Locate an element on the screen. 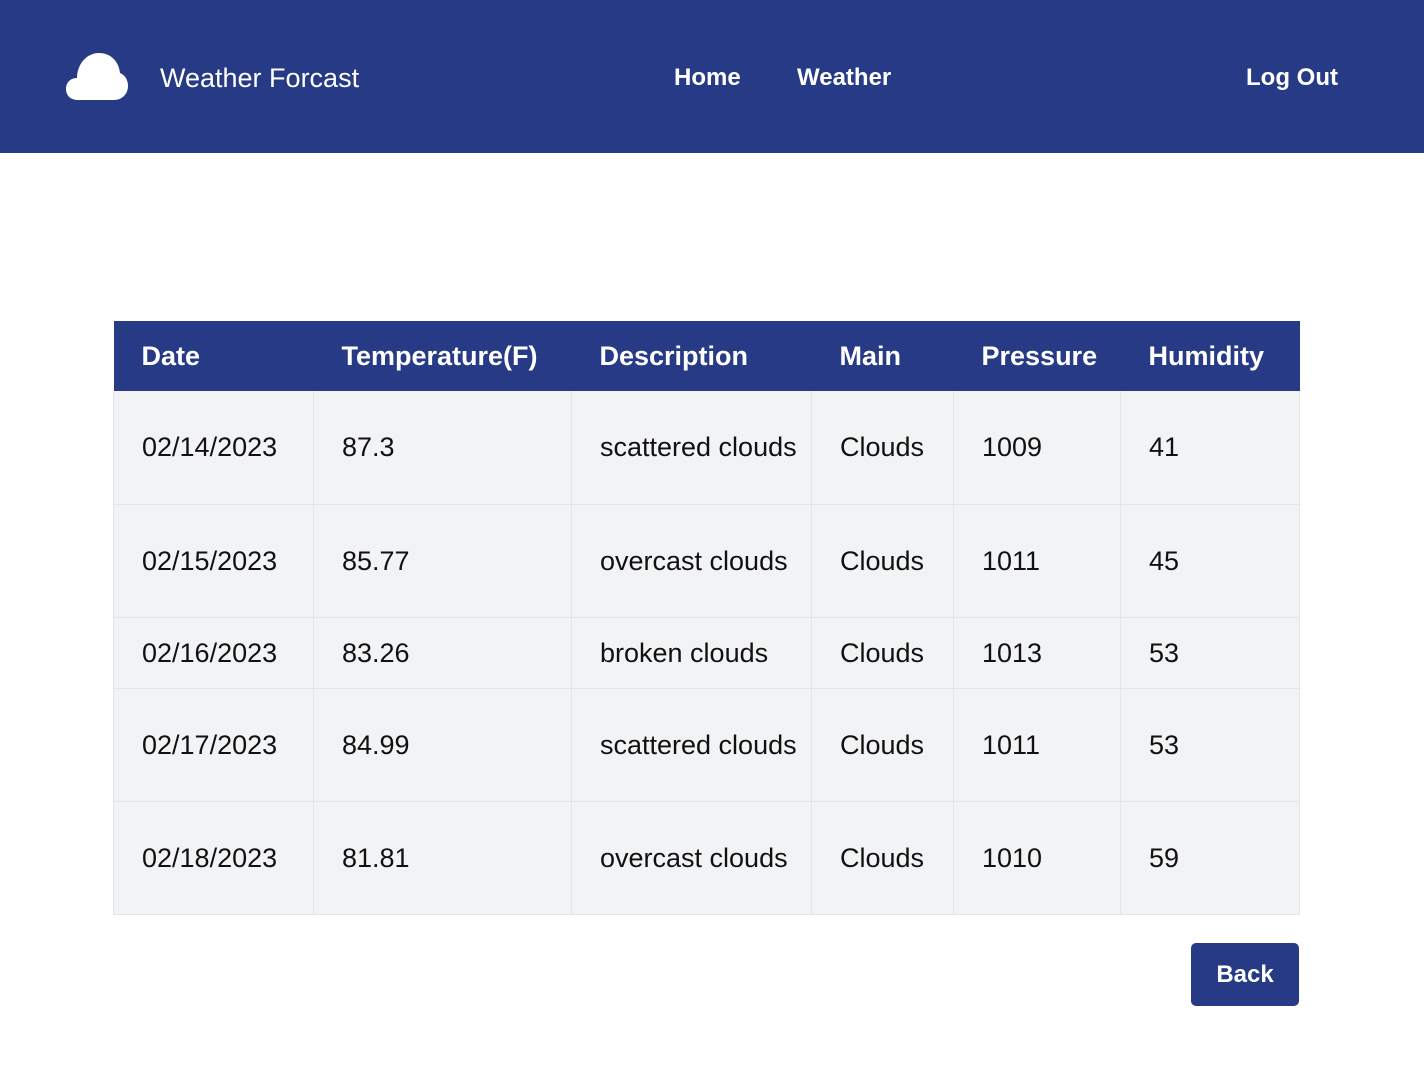 The width and height of the screenshot is (1424, 1079). cell-pressure: 1010 is located at coordinates (1037, 858).